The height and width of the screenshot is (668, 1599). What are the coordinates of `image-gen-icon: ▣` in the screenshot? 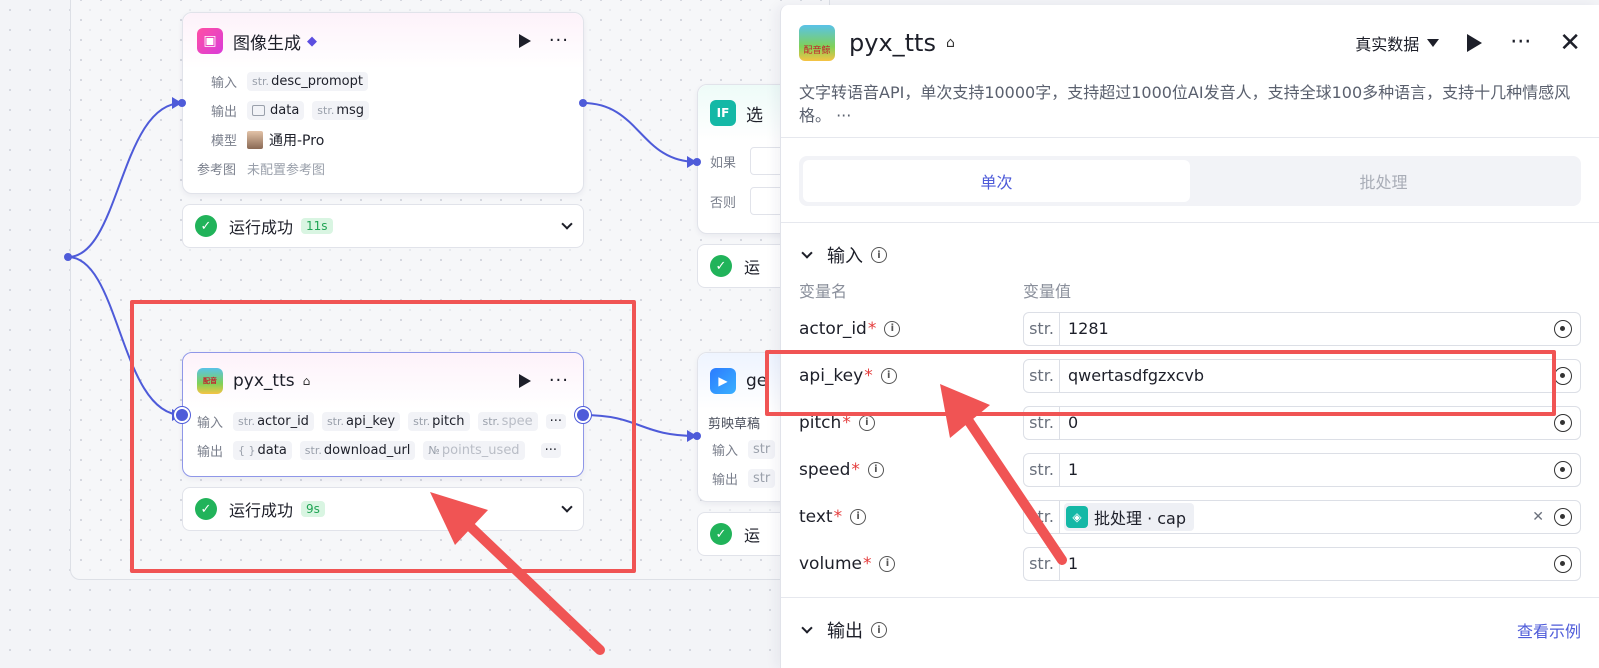 It's located at (210, 41).